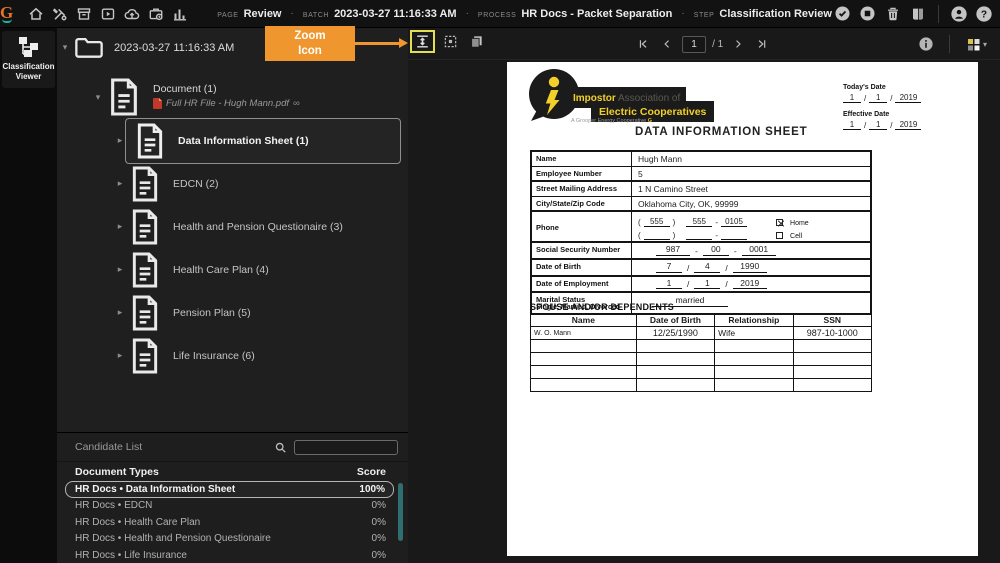  Describe the element at coordinates (232, 506) in the screenshot. I see `candidate-row: HR Docs • EDCN 0%` at that location.